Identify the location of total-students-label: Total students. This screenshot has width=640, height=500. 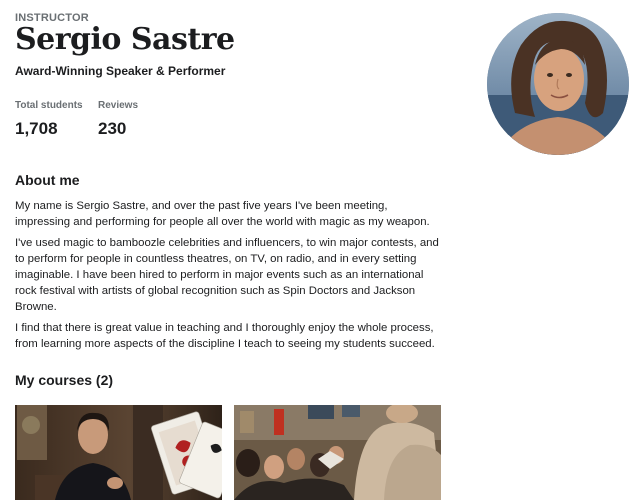
(49, 105).